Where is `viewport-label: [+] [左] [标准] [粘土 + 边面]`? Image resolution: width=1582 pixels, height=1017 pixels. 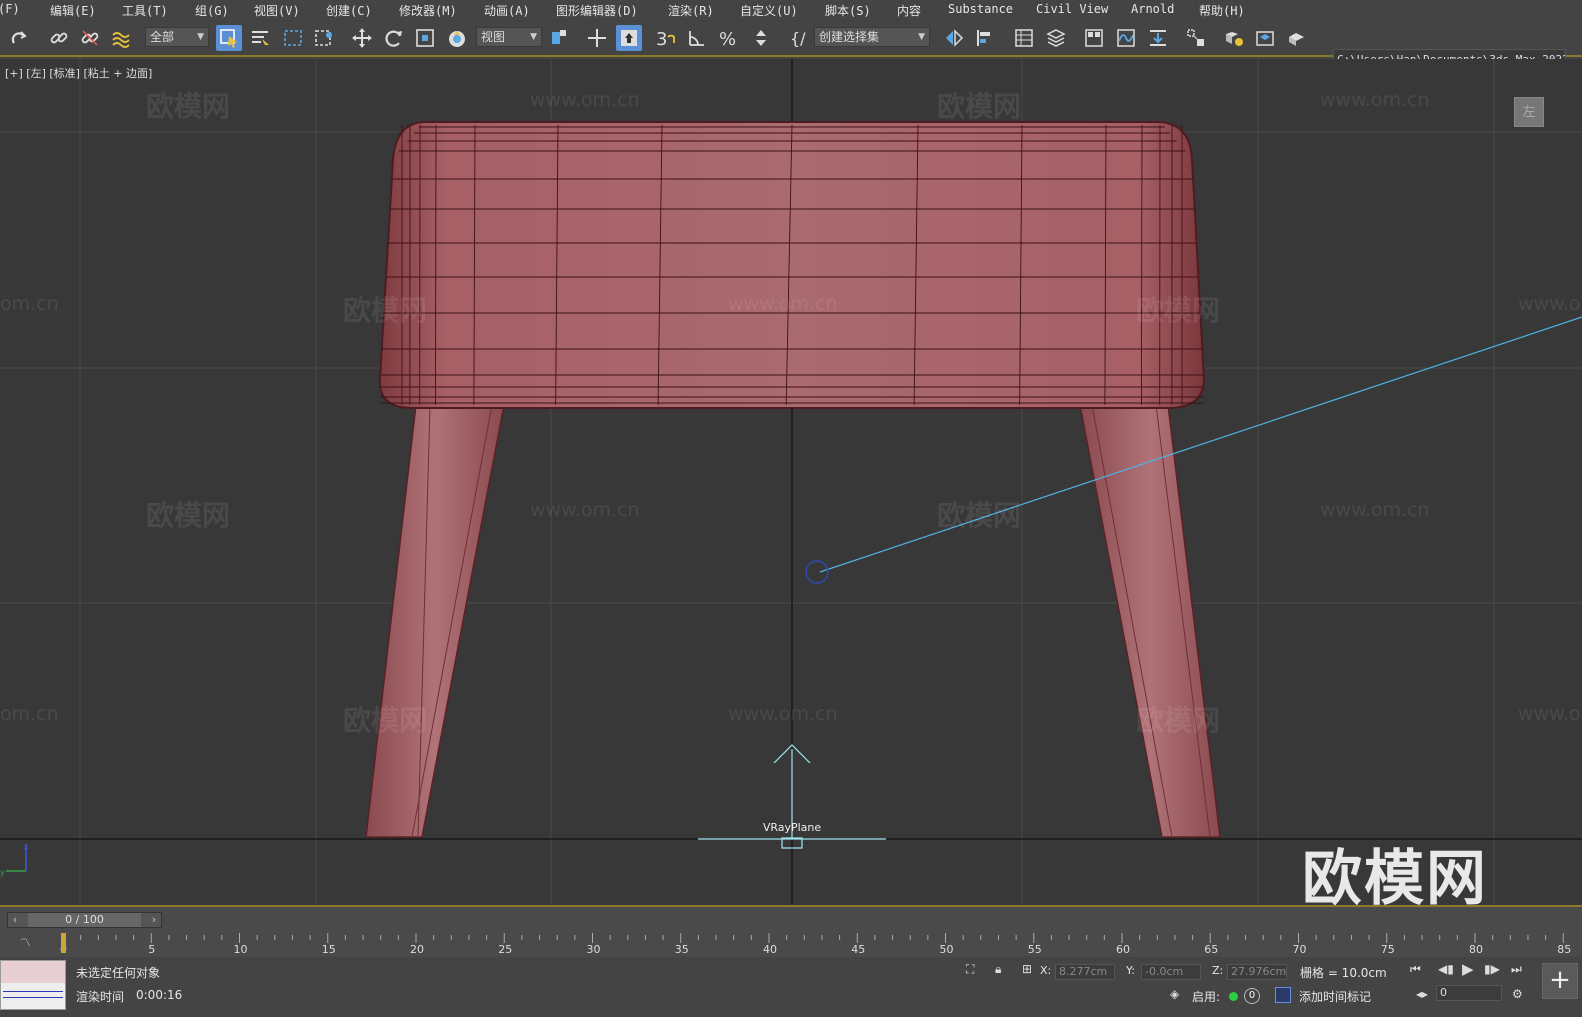 viewport-label: [+] [左] [标准] [粘土 + 边面] is located at coordinates (78, 73).